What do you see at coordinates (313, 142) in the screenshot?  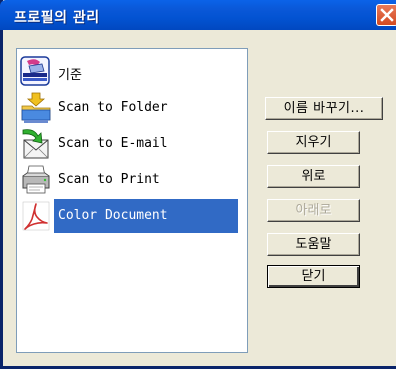 I see `delete-button: 지우기` at bounding box center [313, 142].